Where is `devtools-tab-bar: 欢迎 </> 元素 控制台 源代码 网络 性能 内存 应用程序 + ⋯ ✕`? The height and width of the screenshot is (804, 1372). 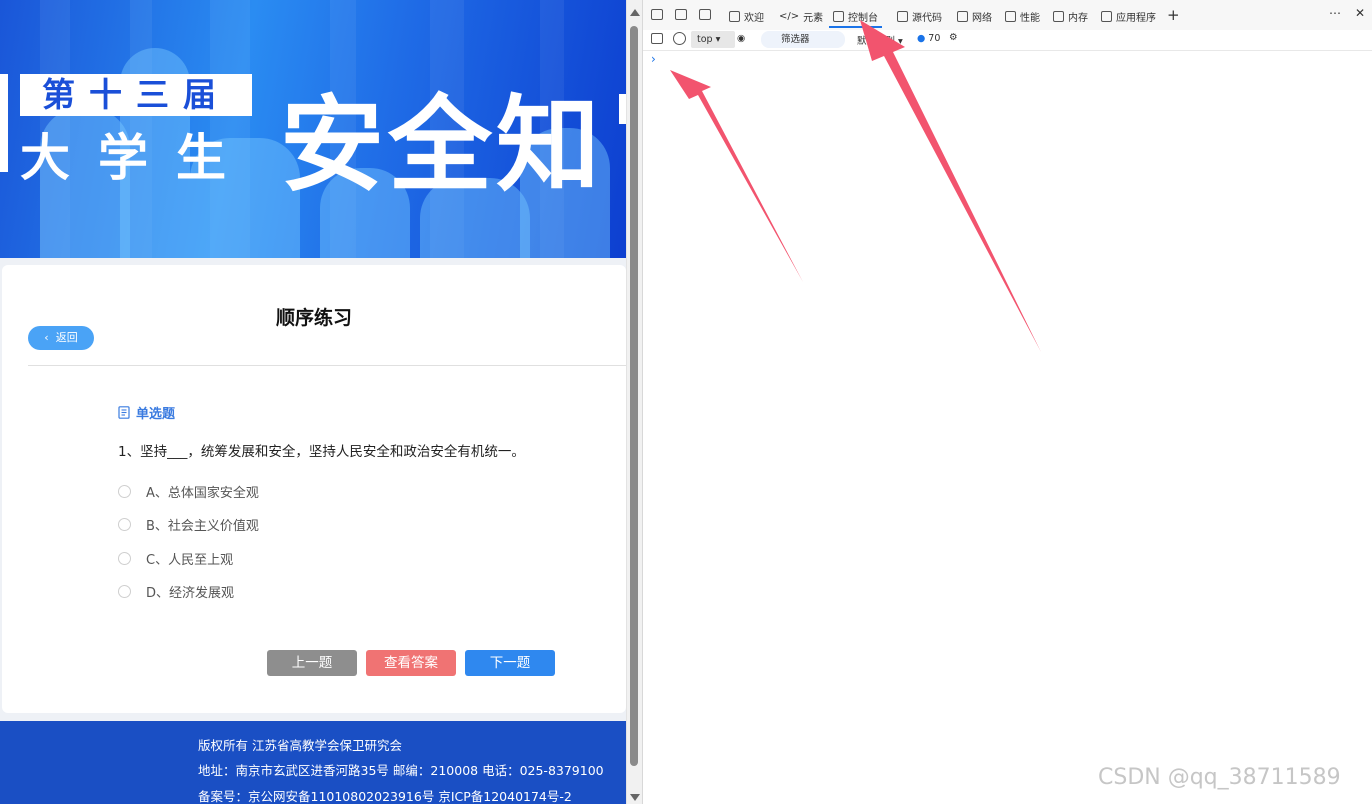 devtools-tab-bar: 欢迎 </> 元素 控制台 源代码 网络 性能 内存 应用程序 + ⋯ ✕ is located at coordinates (1007, 15).